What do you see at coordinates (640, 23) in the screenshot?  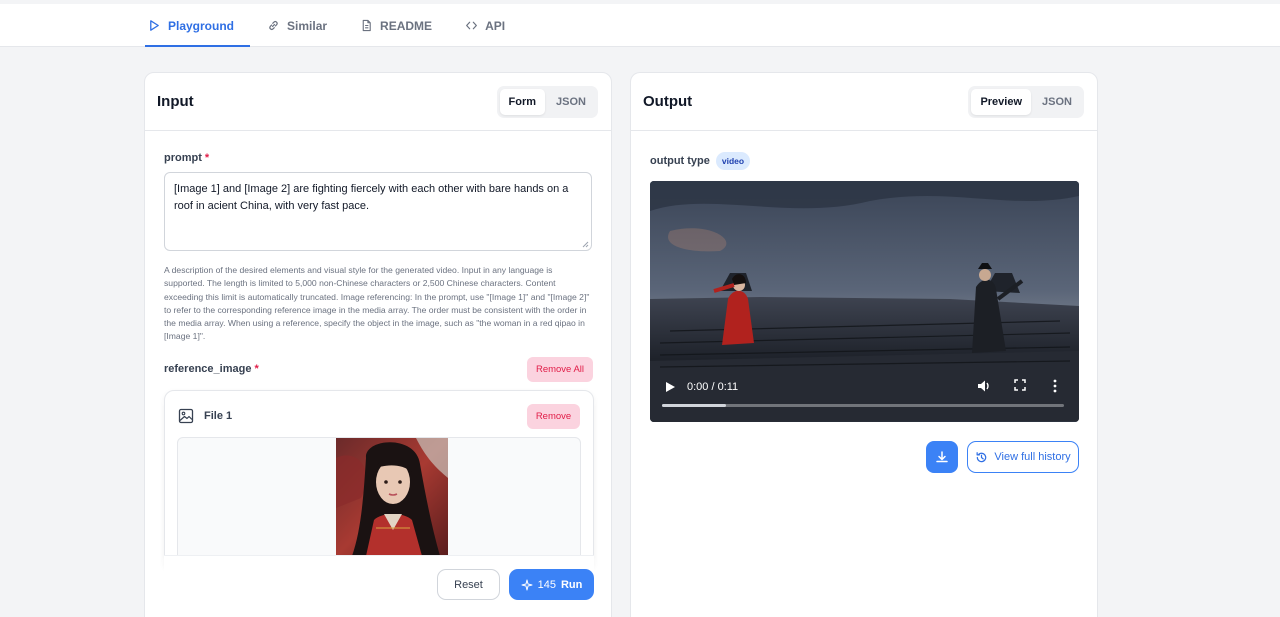 I see `top-navigation: Playground Similar README API` at bounding box center [640, 23].